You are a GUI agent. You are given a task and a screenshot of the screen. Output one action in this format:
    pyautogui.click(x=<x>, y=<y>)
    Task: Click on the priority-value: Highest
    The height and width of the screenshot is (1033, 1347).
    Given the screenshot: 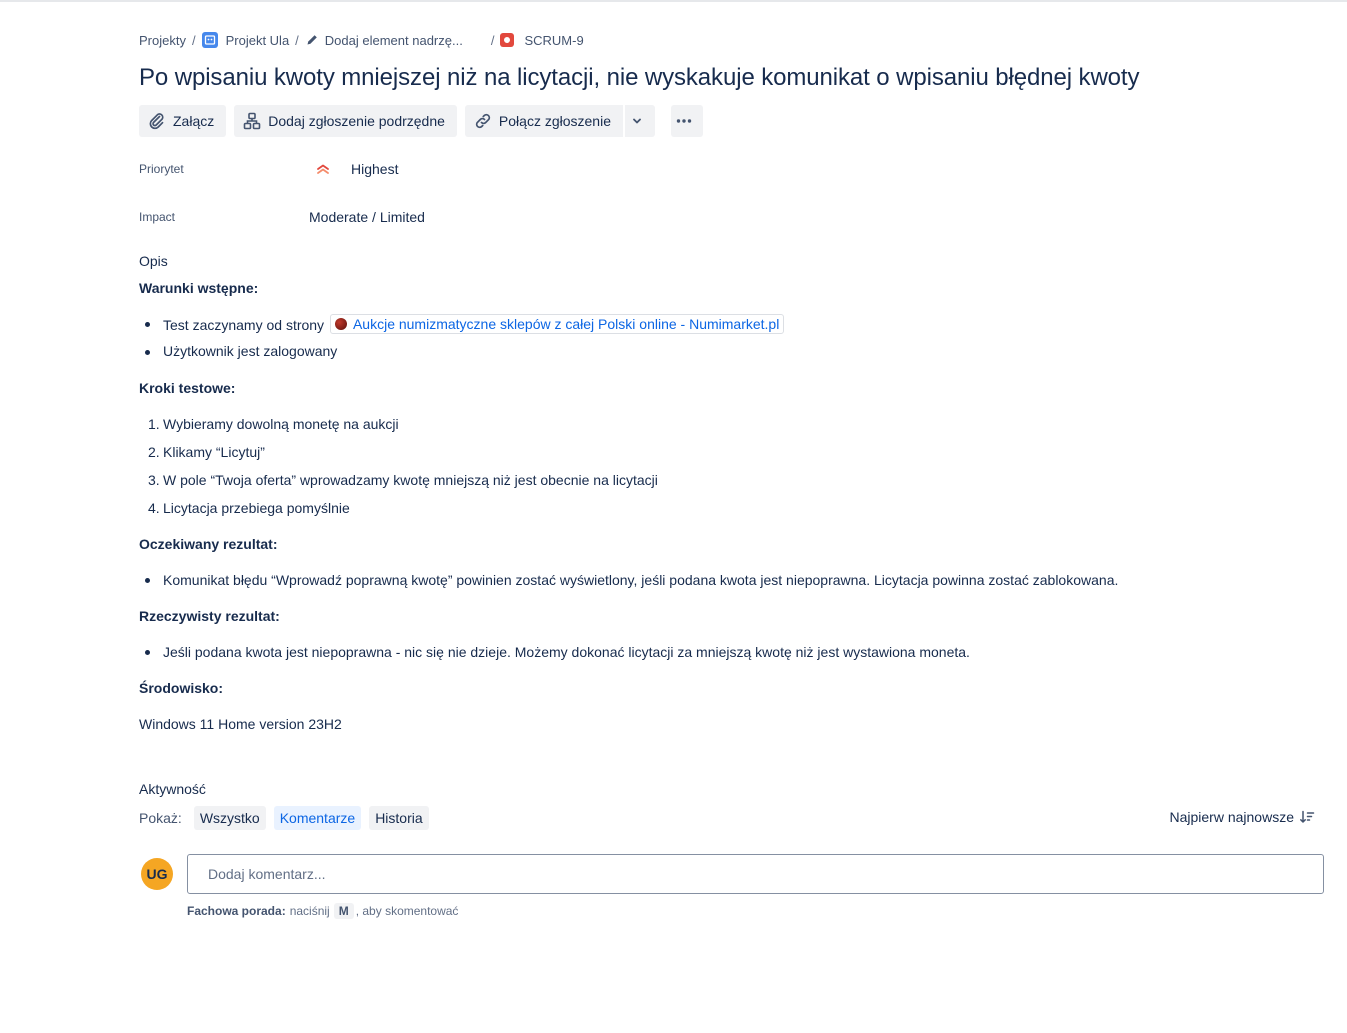 What is the action you would take?
    pyautogui.click(x=353, y=169)
    